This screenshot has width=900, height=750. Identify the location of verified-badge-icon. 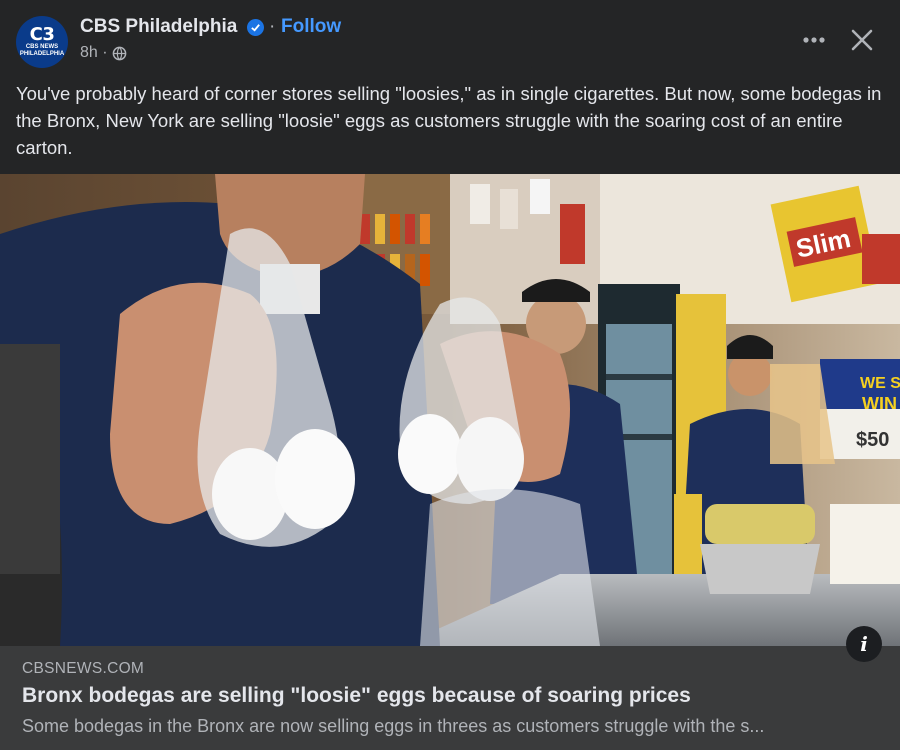
(255, 27).